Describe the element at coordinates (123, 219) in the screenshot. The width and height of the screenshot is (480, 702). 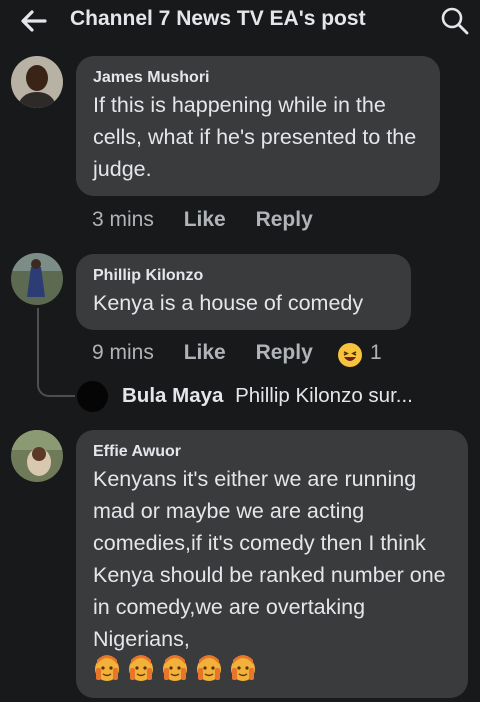
I see `comment-time: 3 mins` at that location.